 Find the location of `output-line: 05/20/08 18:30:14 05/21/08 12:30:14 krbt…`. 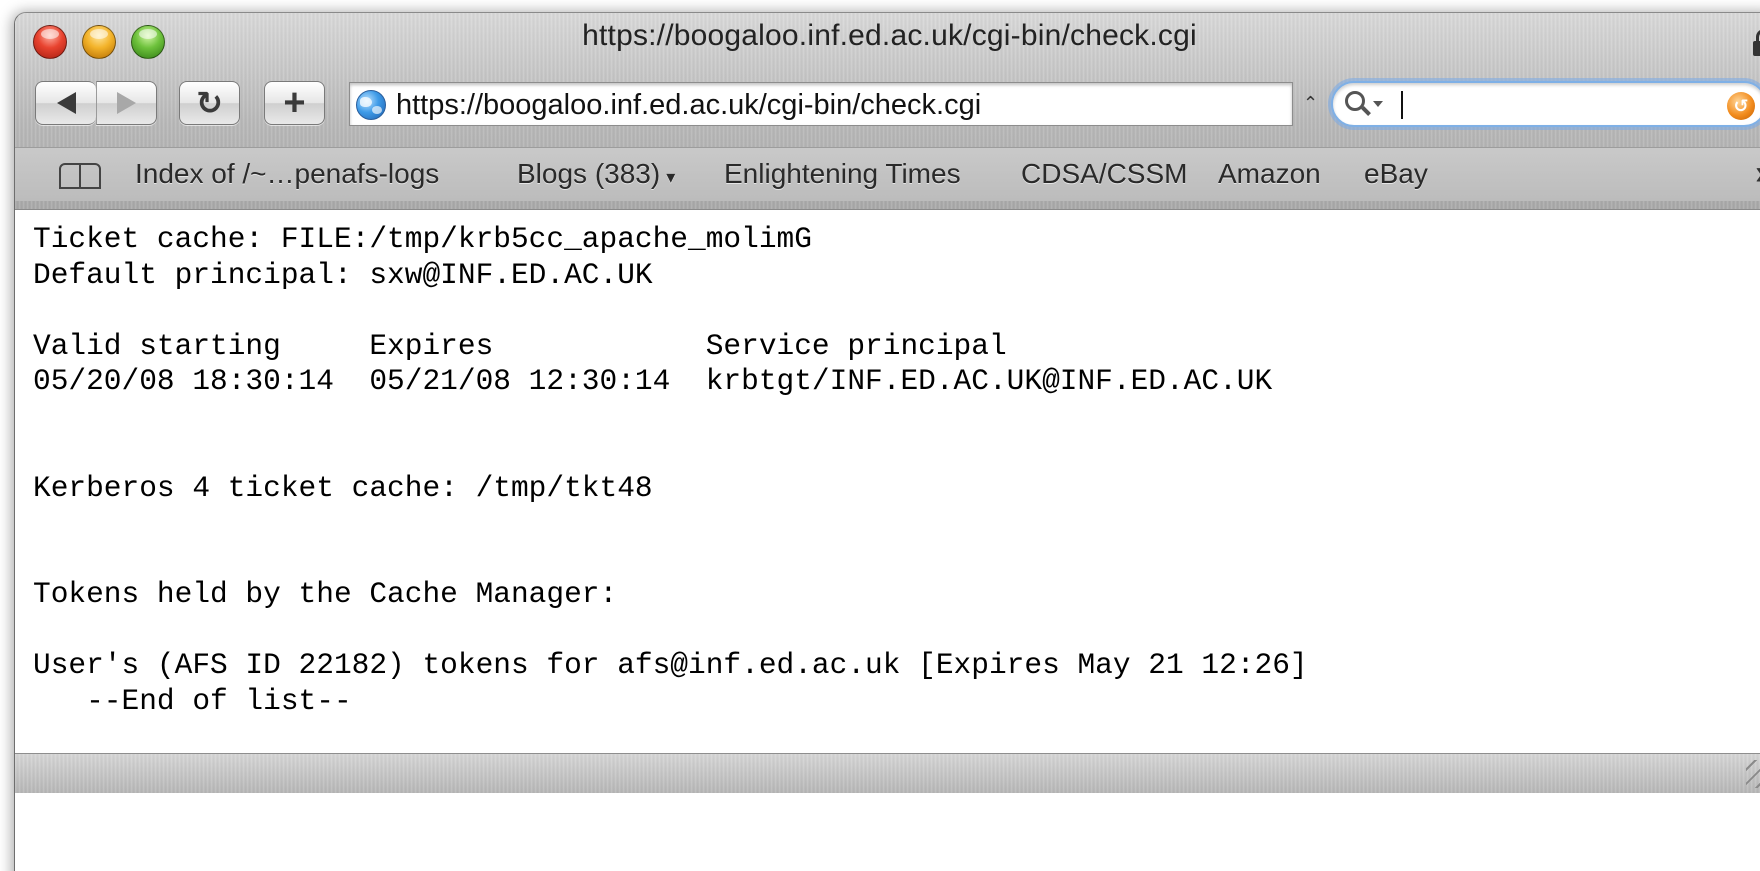

output-line: 05/20/08 18:30:14 05/21/08 12:30:14 krbt… is located at coordinates (653, 381).